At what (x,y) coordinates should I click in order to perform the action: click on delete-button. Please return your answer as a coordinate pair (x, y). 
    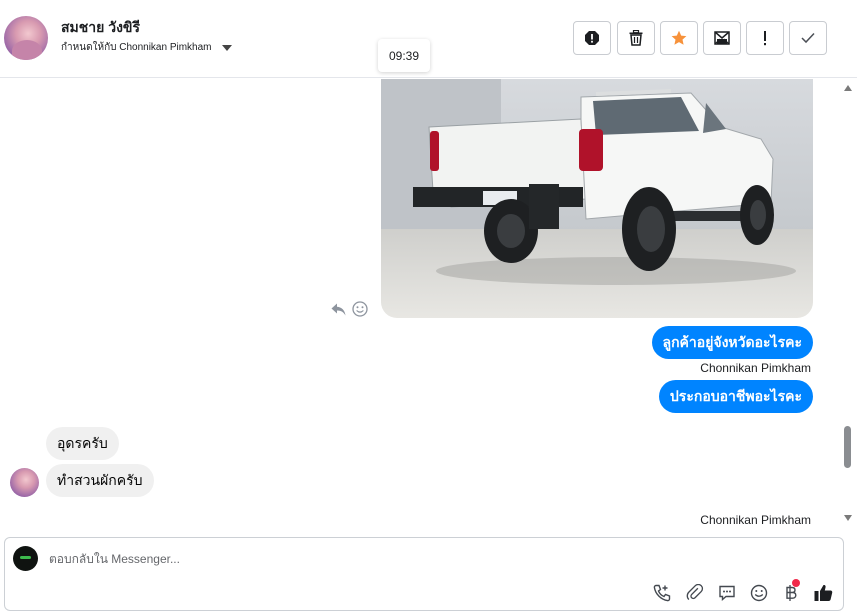
    Looking at the image, I should click on (636, 38).